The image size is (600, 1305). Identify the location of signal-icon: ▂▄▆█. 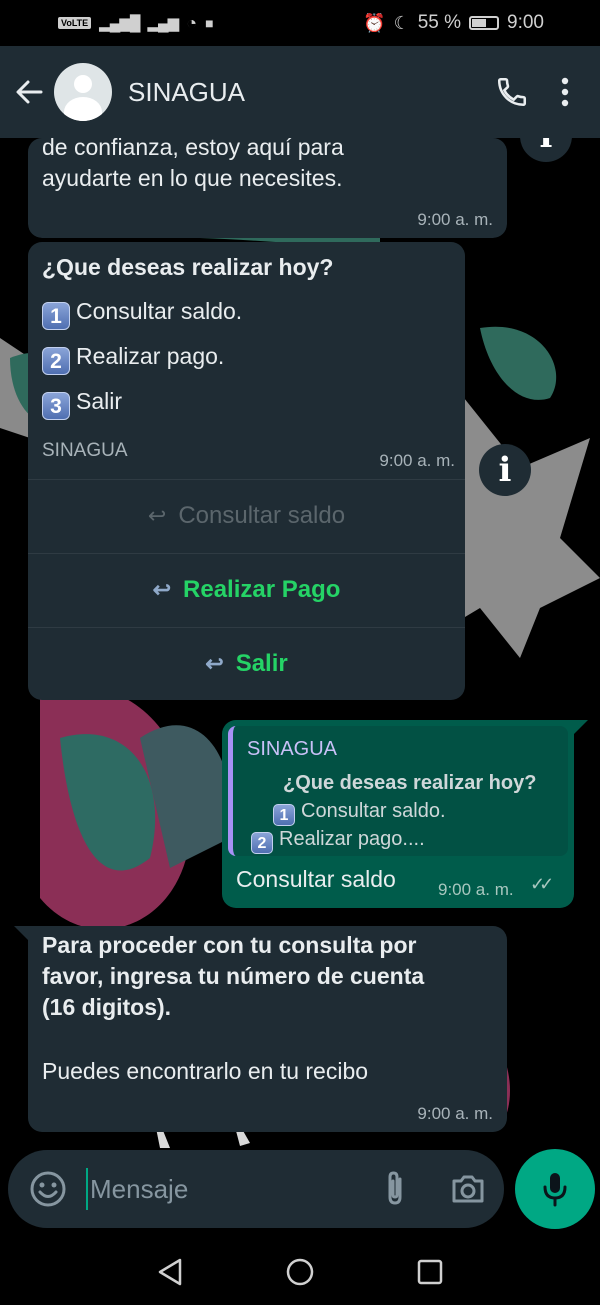
(119, 23).